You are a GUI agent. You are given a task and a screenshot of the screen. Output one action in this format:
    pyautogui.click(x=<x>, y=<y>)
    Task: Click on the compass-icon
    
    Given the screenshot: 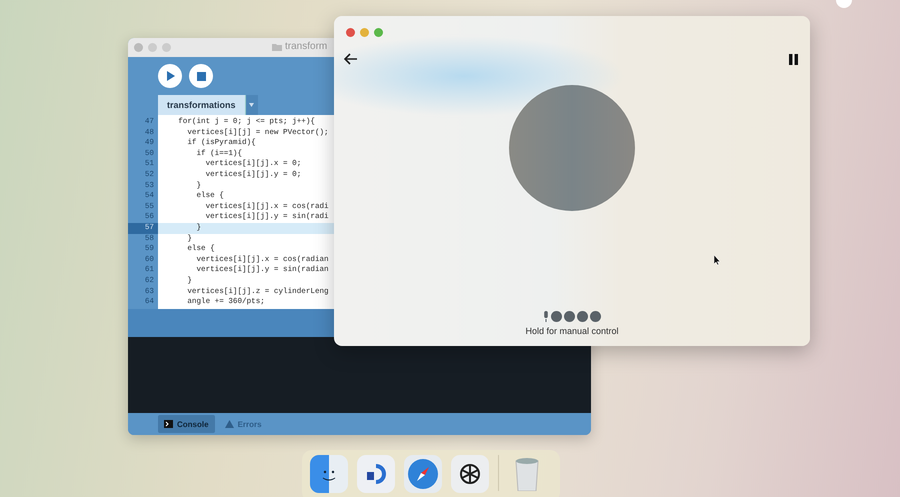 What is the action you would take?
    pyautogui.click(x=423, y=474)
    